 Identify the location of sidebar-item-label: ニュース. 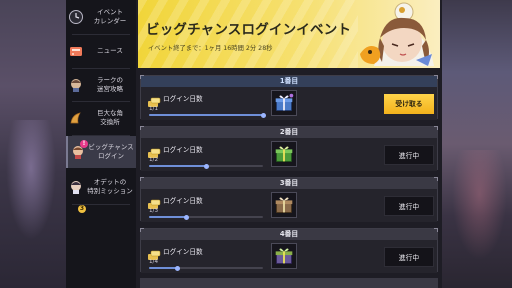
(110, 50).